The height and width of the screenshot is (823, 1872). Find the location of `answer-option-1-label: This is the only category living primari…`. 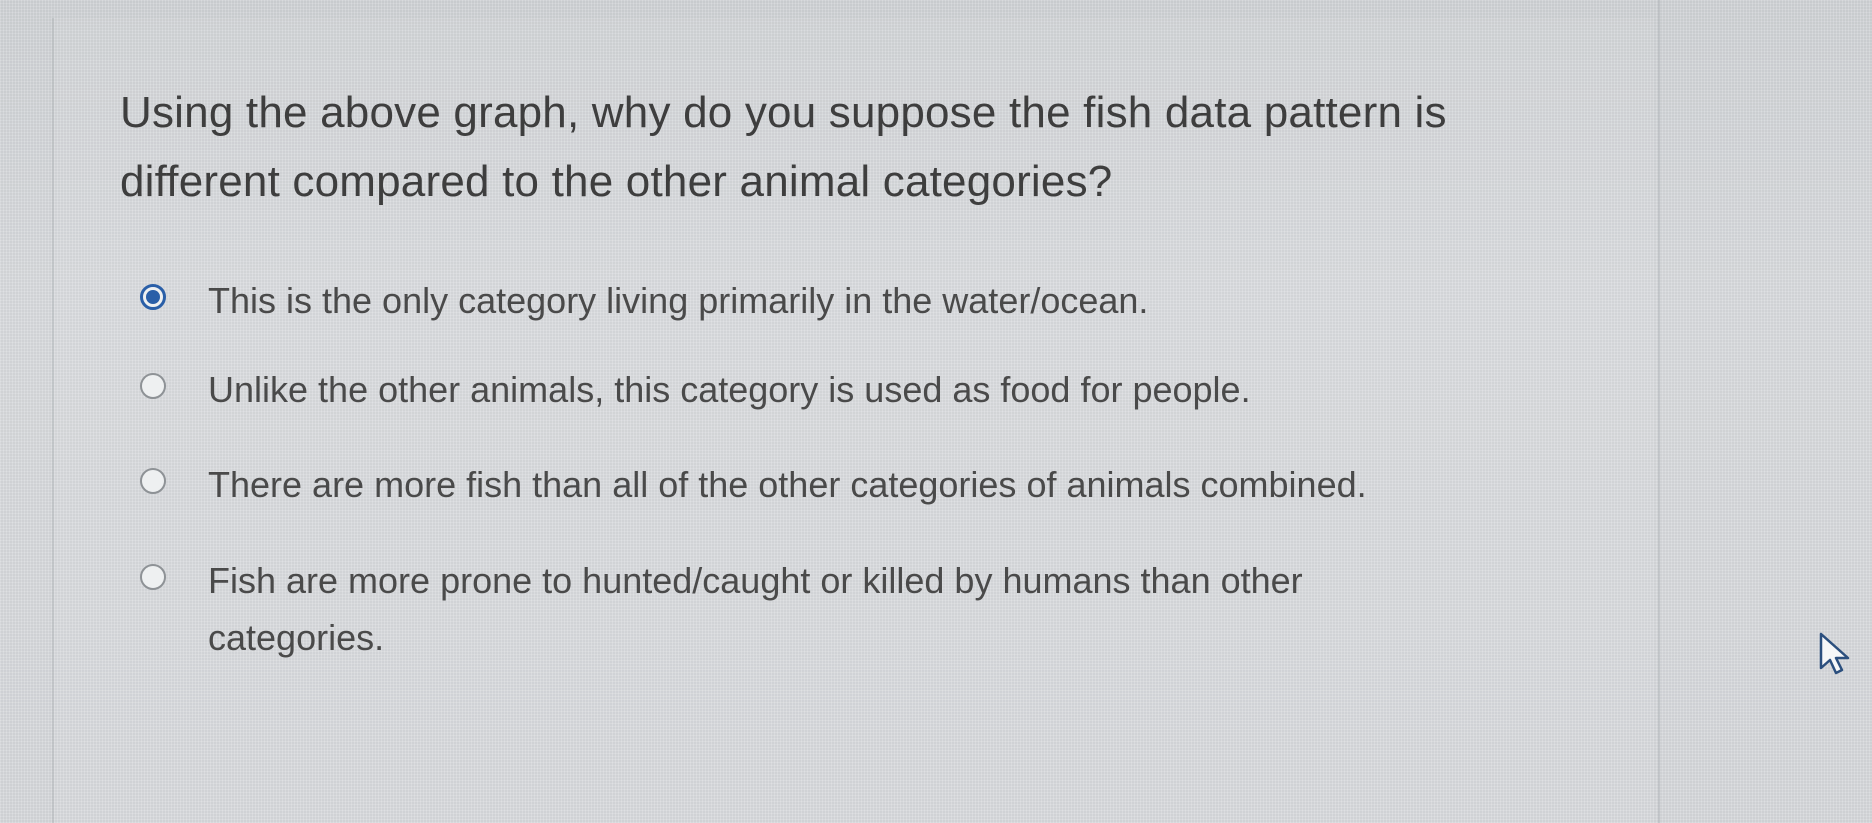

answer-option-1-label: This is the only category living primari… is located at coordinates (908, 300).